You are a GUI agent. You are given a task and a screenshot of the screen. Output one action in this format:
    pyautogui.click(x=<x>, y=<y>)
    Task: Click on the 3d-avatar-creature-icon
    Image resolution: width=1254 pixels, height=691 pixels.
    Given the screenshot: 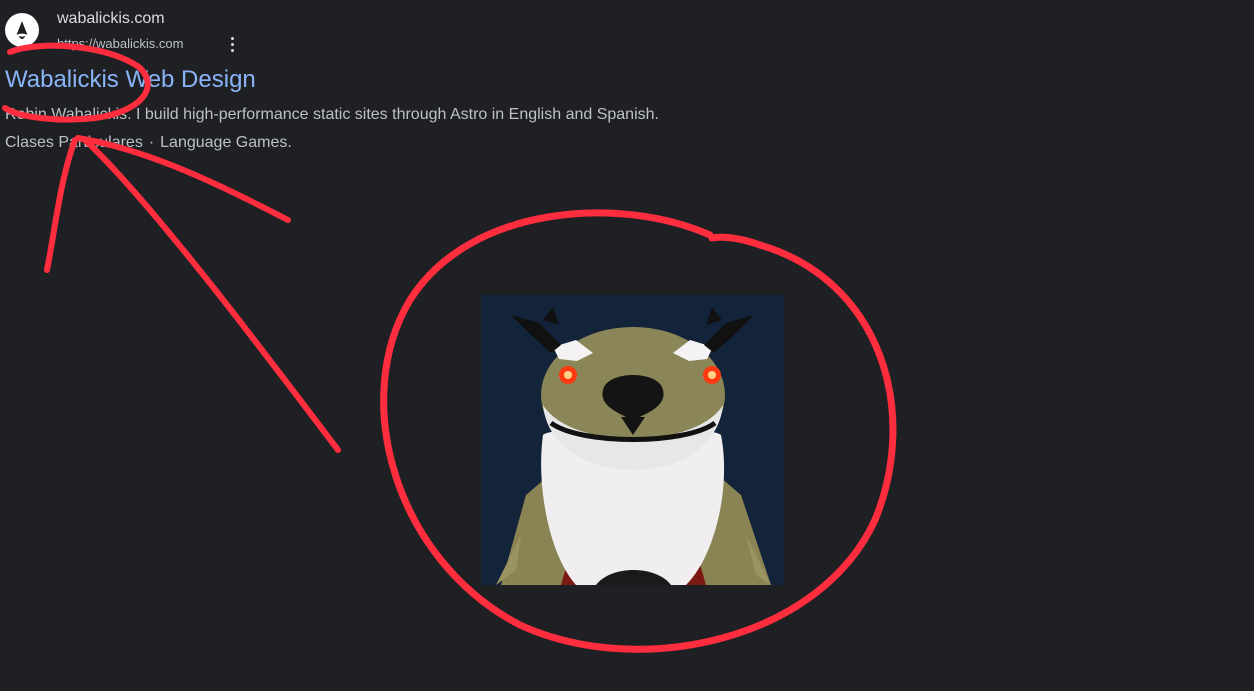 What is the action you would take?
    pyautogui.click(x=632, y=440)
    